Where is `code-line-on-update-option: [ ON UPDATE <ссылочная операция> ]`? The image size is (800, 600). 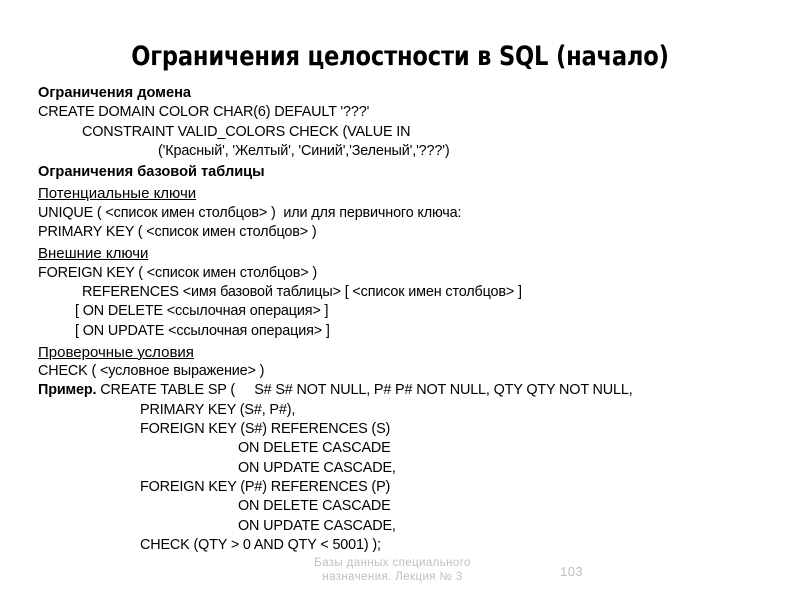 code-line-on-update-option: [ ON UPDATE <ссылочная операция> ] is located at coordinates (202, 330).